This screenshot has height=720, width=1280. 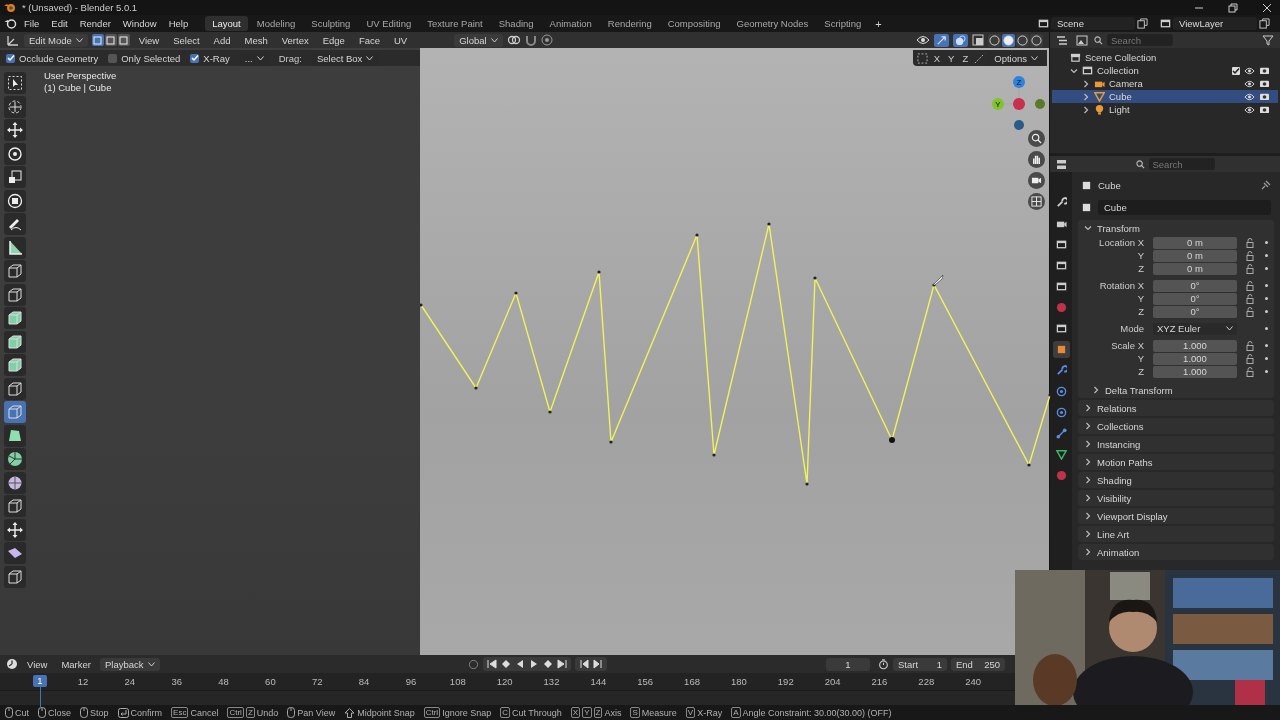 I want to click on record-icon, so click(x=473, y=664).